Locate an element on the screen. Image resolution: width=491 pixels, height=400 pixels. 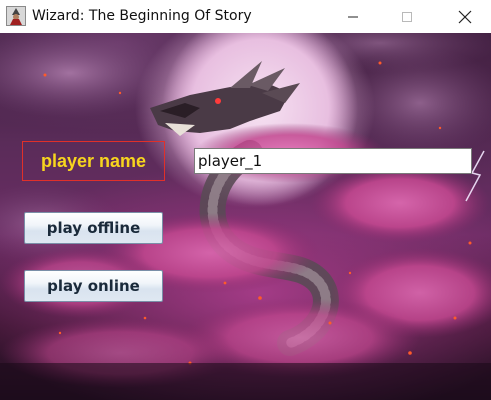
close-icon is located at coordinates (465, 16).